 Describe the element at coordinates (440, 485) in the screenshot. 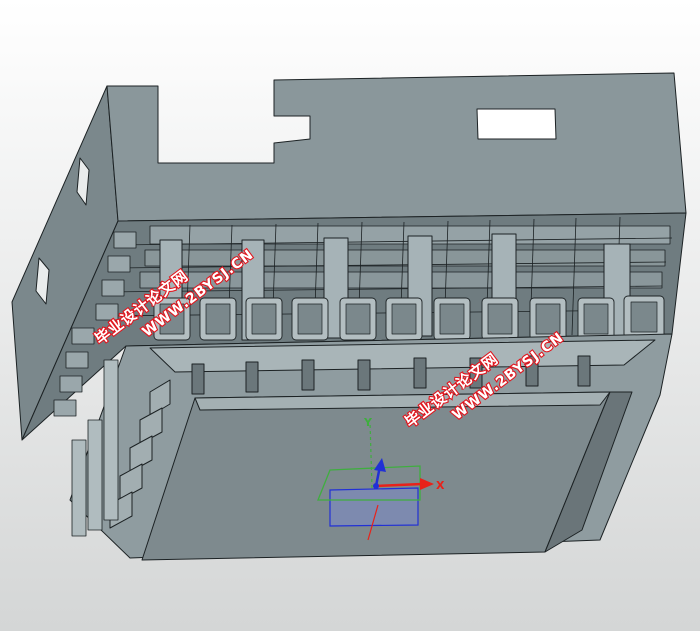

I see `x-axis-label: X` at that location.